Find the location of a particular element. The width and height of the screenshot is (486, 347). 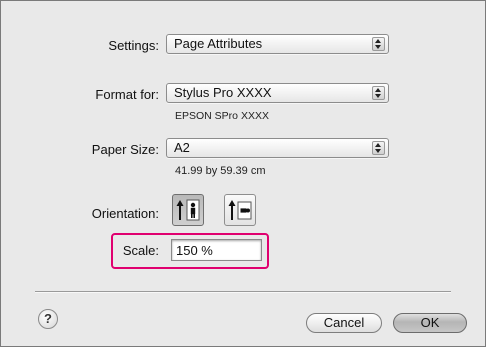

help-button: ? is located at coordinates (48, 319).